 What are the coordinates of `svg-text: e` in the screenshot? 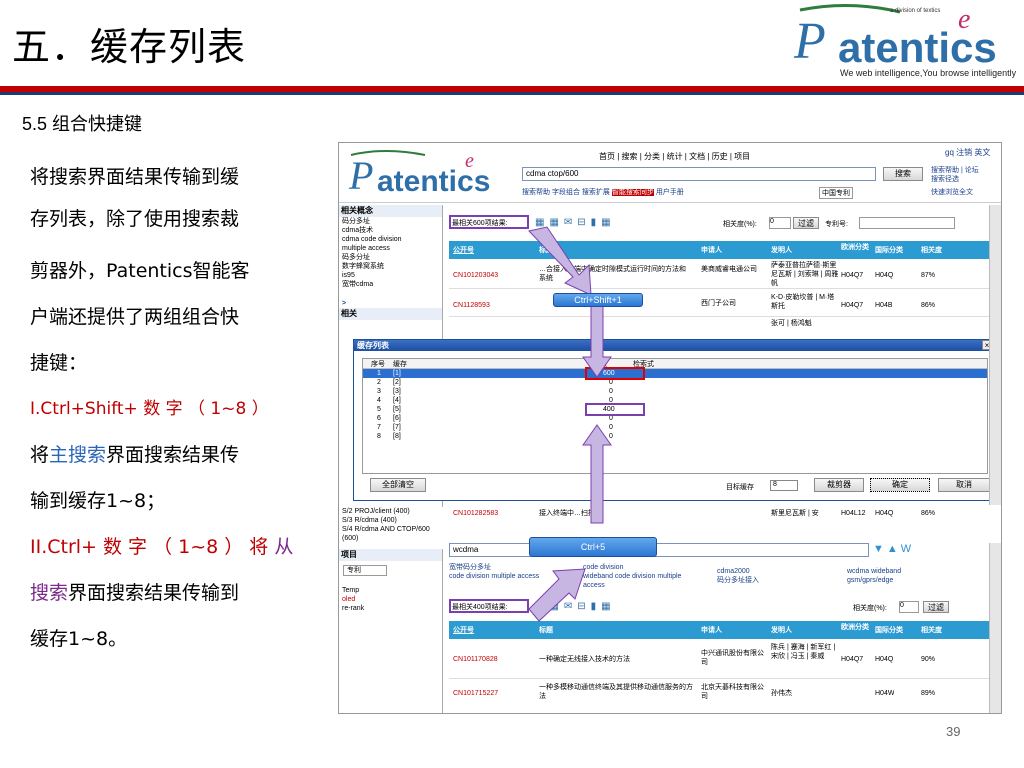 It's located at (964, 19).